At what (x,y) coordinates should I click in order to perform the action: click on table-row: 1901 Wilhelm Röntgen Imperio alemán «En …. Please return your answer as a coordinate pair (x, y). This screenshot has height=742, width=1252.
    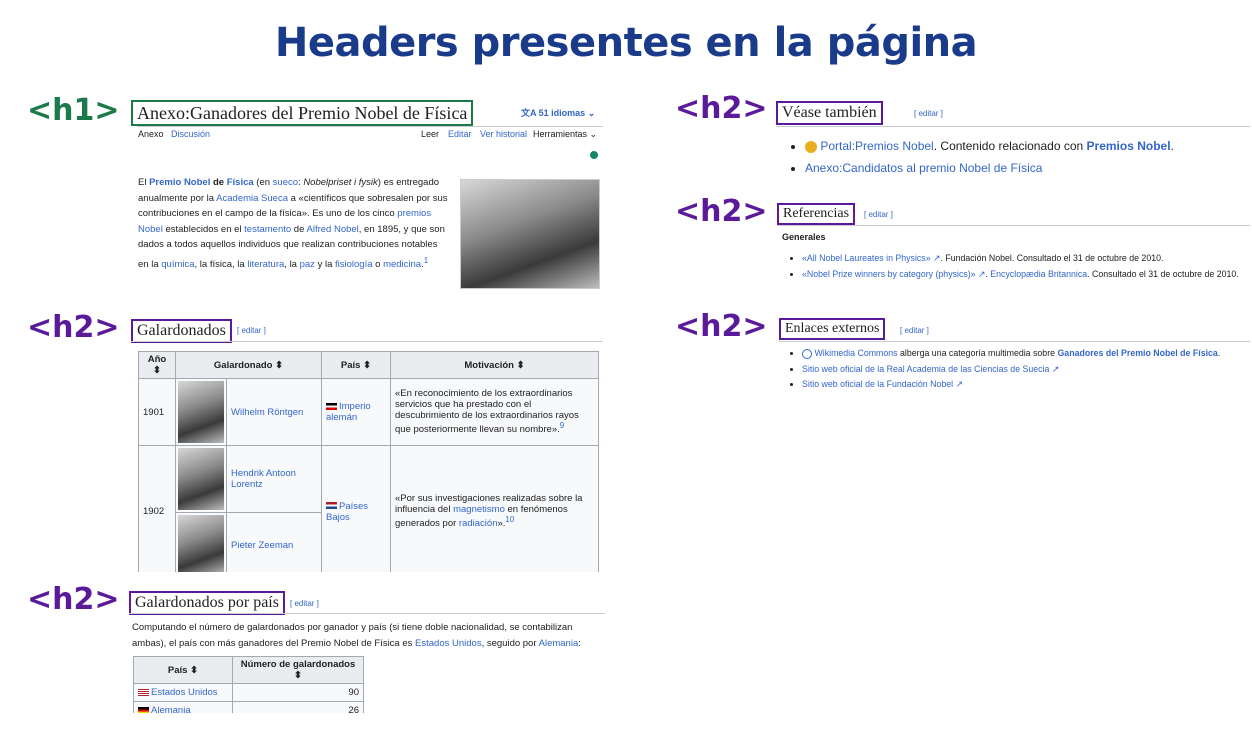
    Looking at the image, I should click on (368, 412).